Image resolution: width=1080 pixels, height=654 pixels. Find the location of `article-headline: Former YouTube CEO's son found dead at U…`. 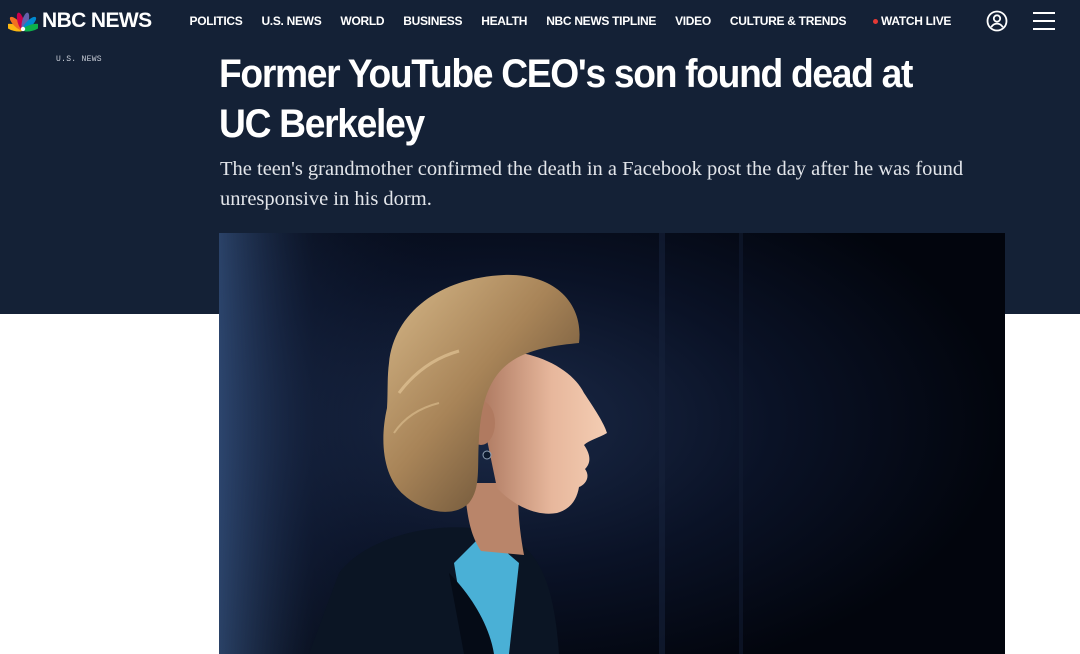

article-headline: Former YouTube CEO's son found dead at U… is located at coordinates (566, 99).